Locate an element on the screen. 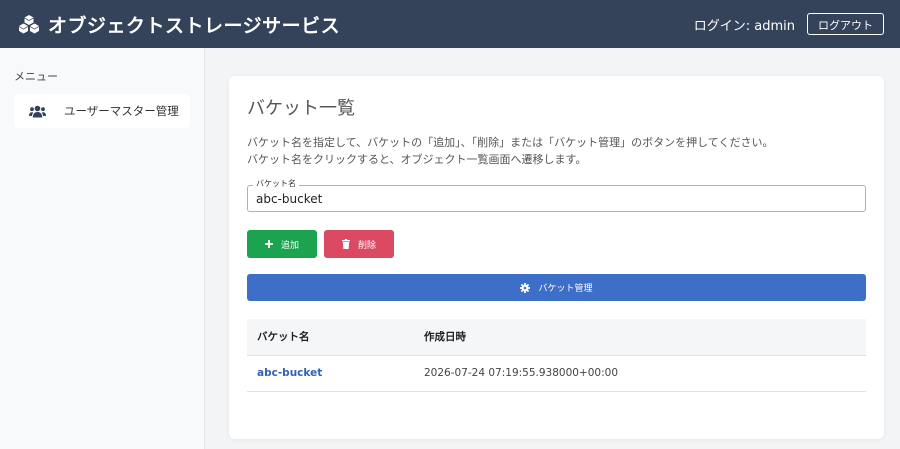 The image size is (900, 449). column-header-bucket-name: バケット名 is located at coordinates (335, 337).